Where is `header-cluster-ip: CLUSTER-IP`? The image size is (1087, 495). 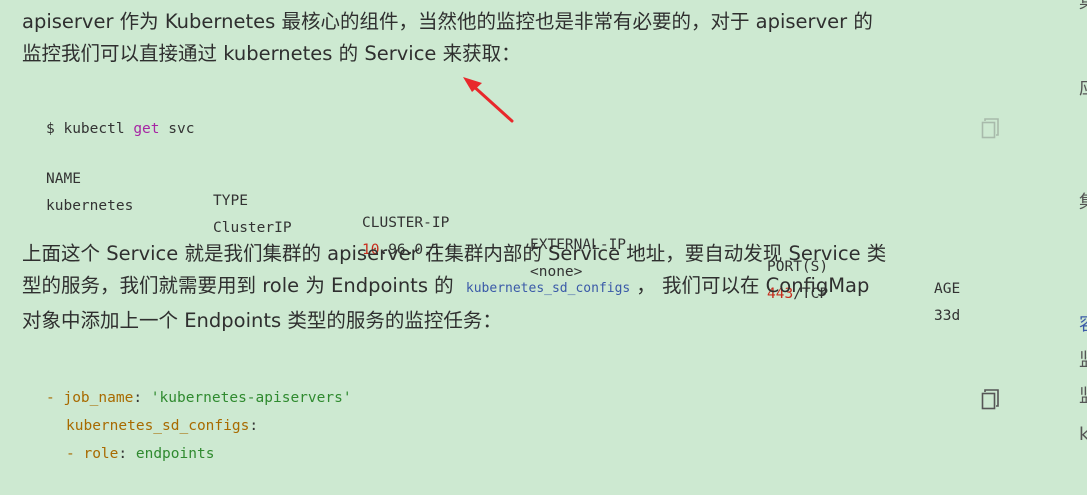 header-cluster-ip: CLUSTER-IP is located at coordinates (406, 223).